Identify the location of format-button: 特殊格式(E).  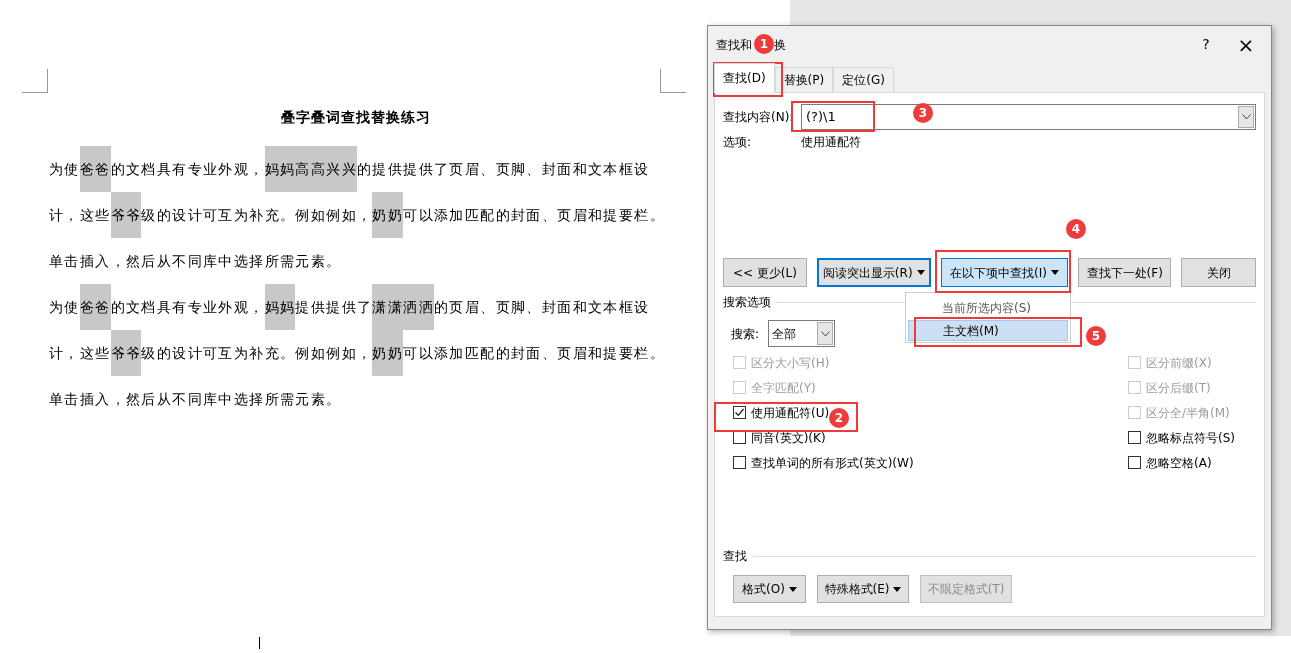
(863, 589).